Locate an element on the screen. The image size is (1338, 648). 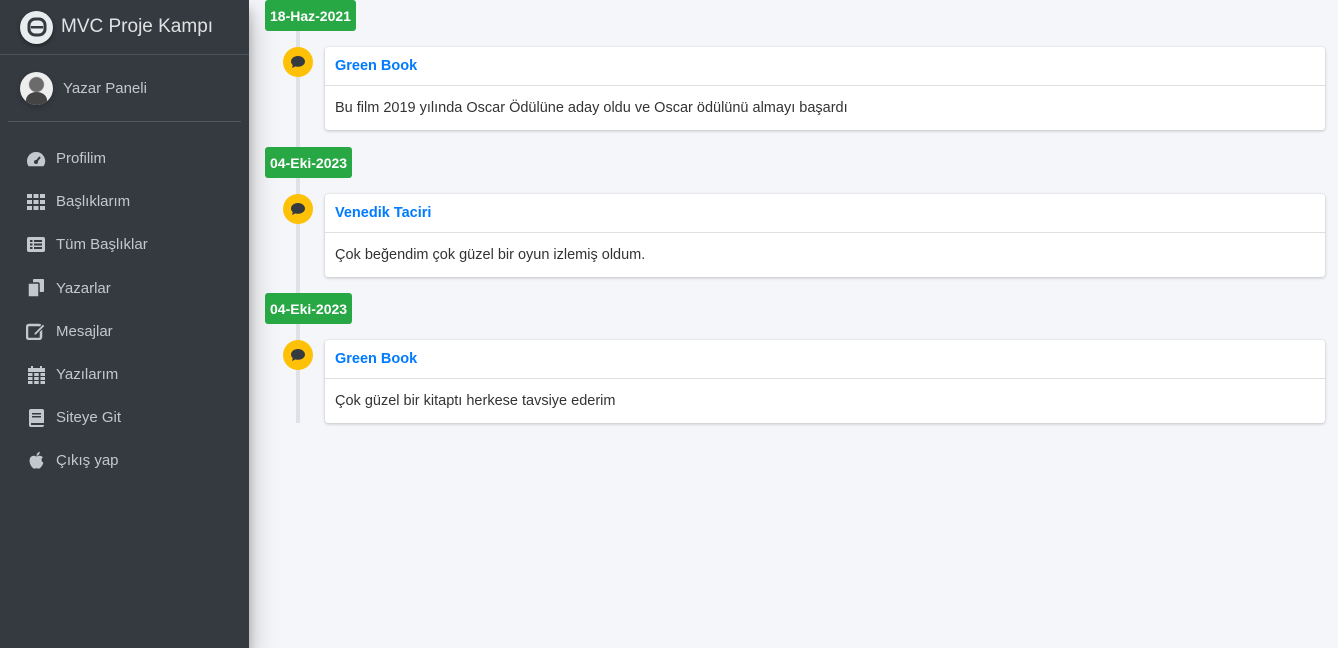
sidebar-item-label: Tüm Başlıklar is located at coordinates (102, 245).